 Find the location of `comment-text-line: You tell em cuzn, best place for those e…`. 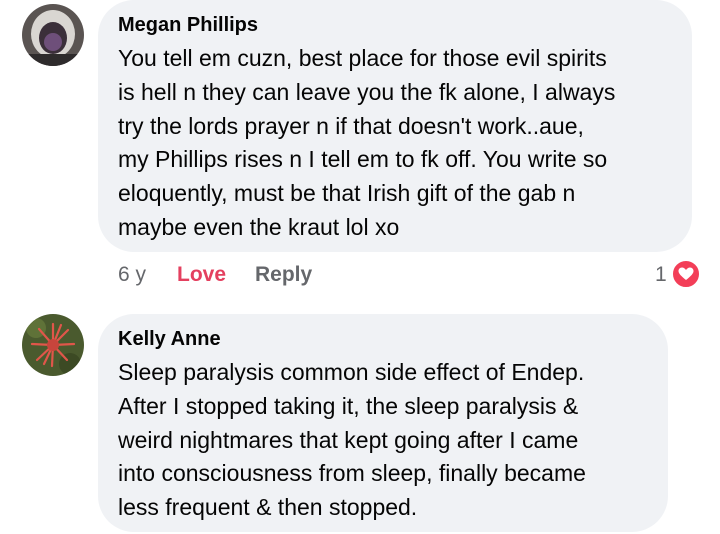

comment-text-line: You tell em cuzn, best place for those e… is located at coordinates (362, 58).